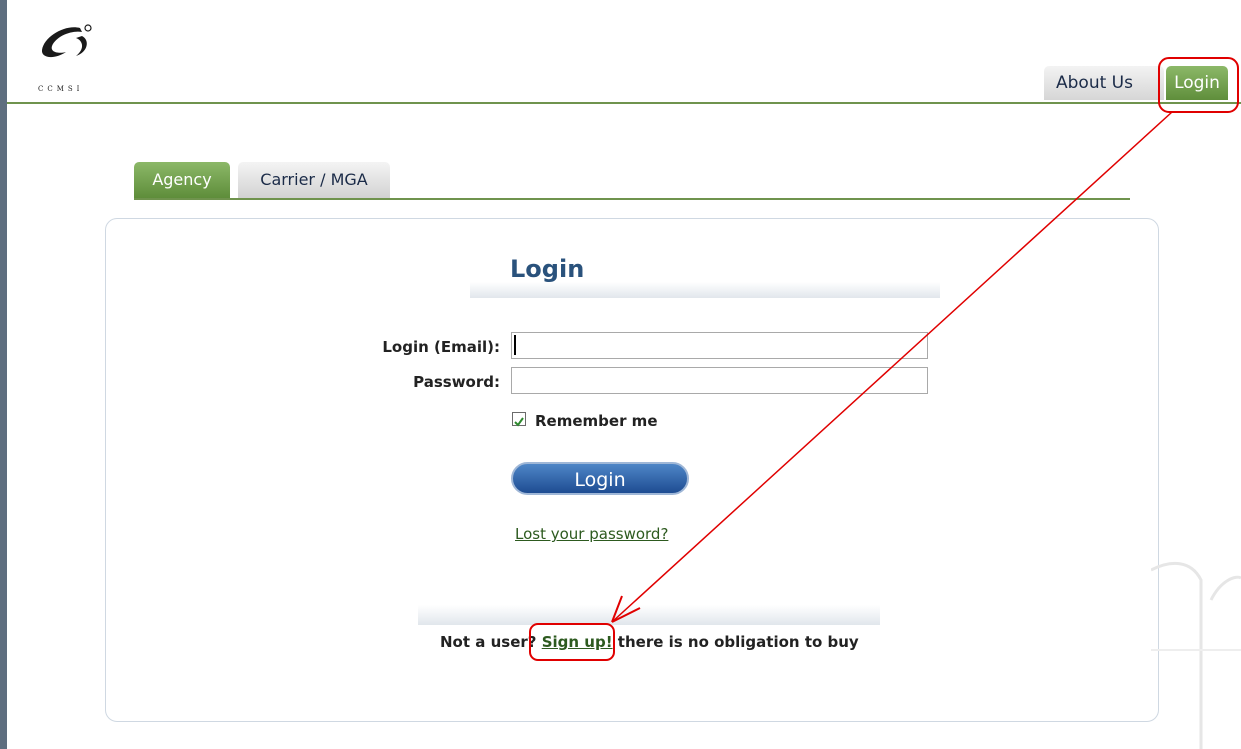 The height and width of the screenshot is (749, 1241). What do you see at coordinates (719, 345) in the screenshot?
I see `email-field` at bounding box center [719, 345].